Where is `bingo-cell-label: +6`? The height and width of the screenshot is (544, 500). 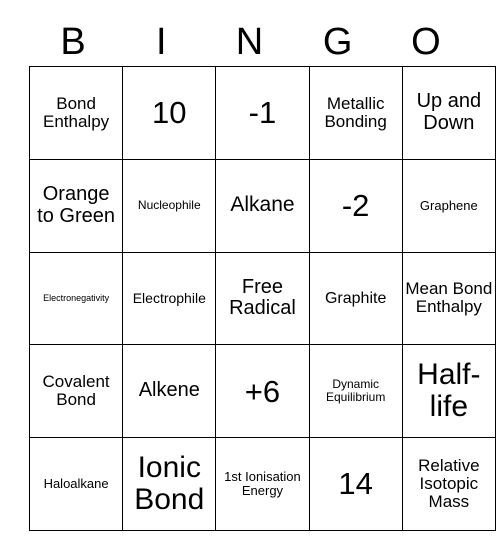 bingo-cell-label: +6 is located at coordinates (262, 391).